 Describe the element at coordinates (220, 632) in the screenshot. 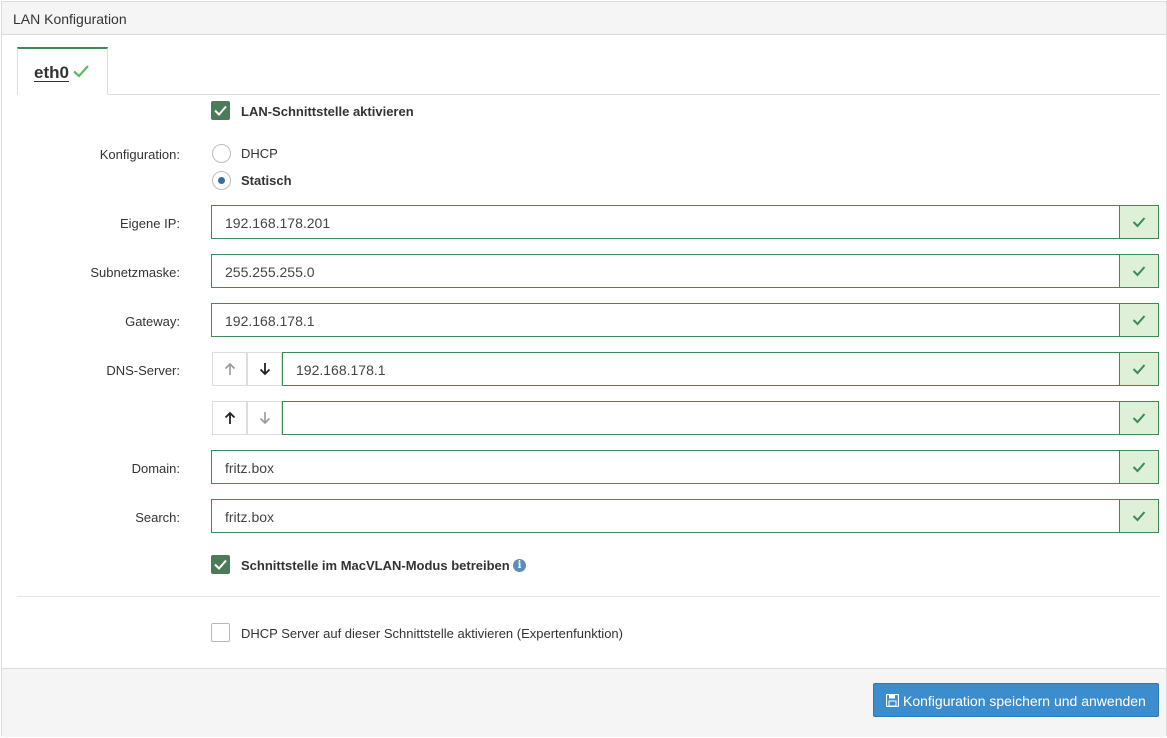

I see `dhcp-server-checkbox` at that location.